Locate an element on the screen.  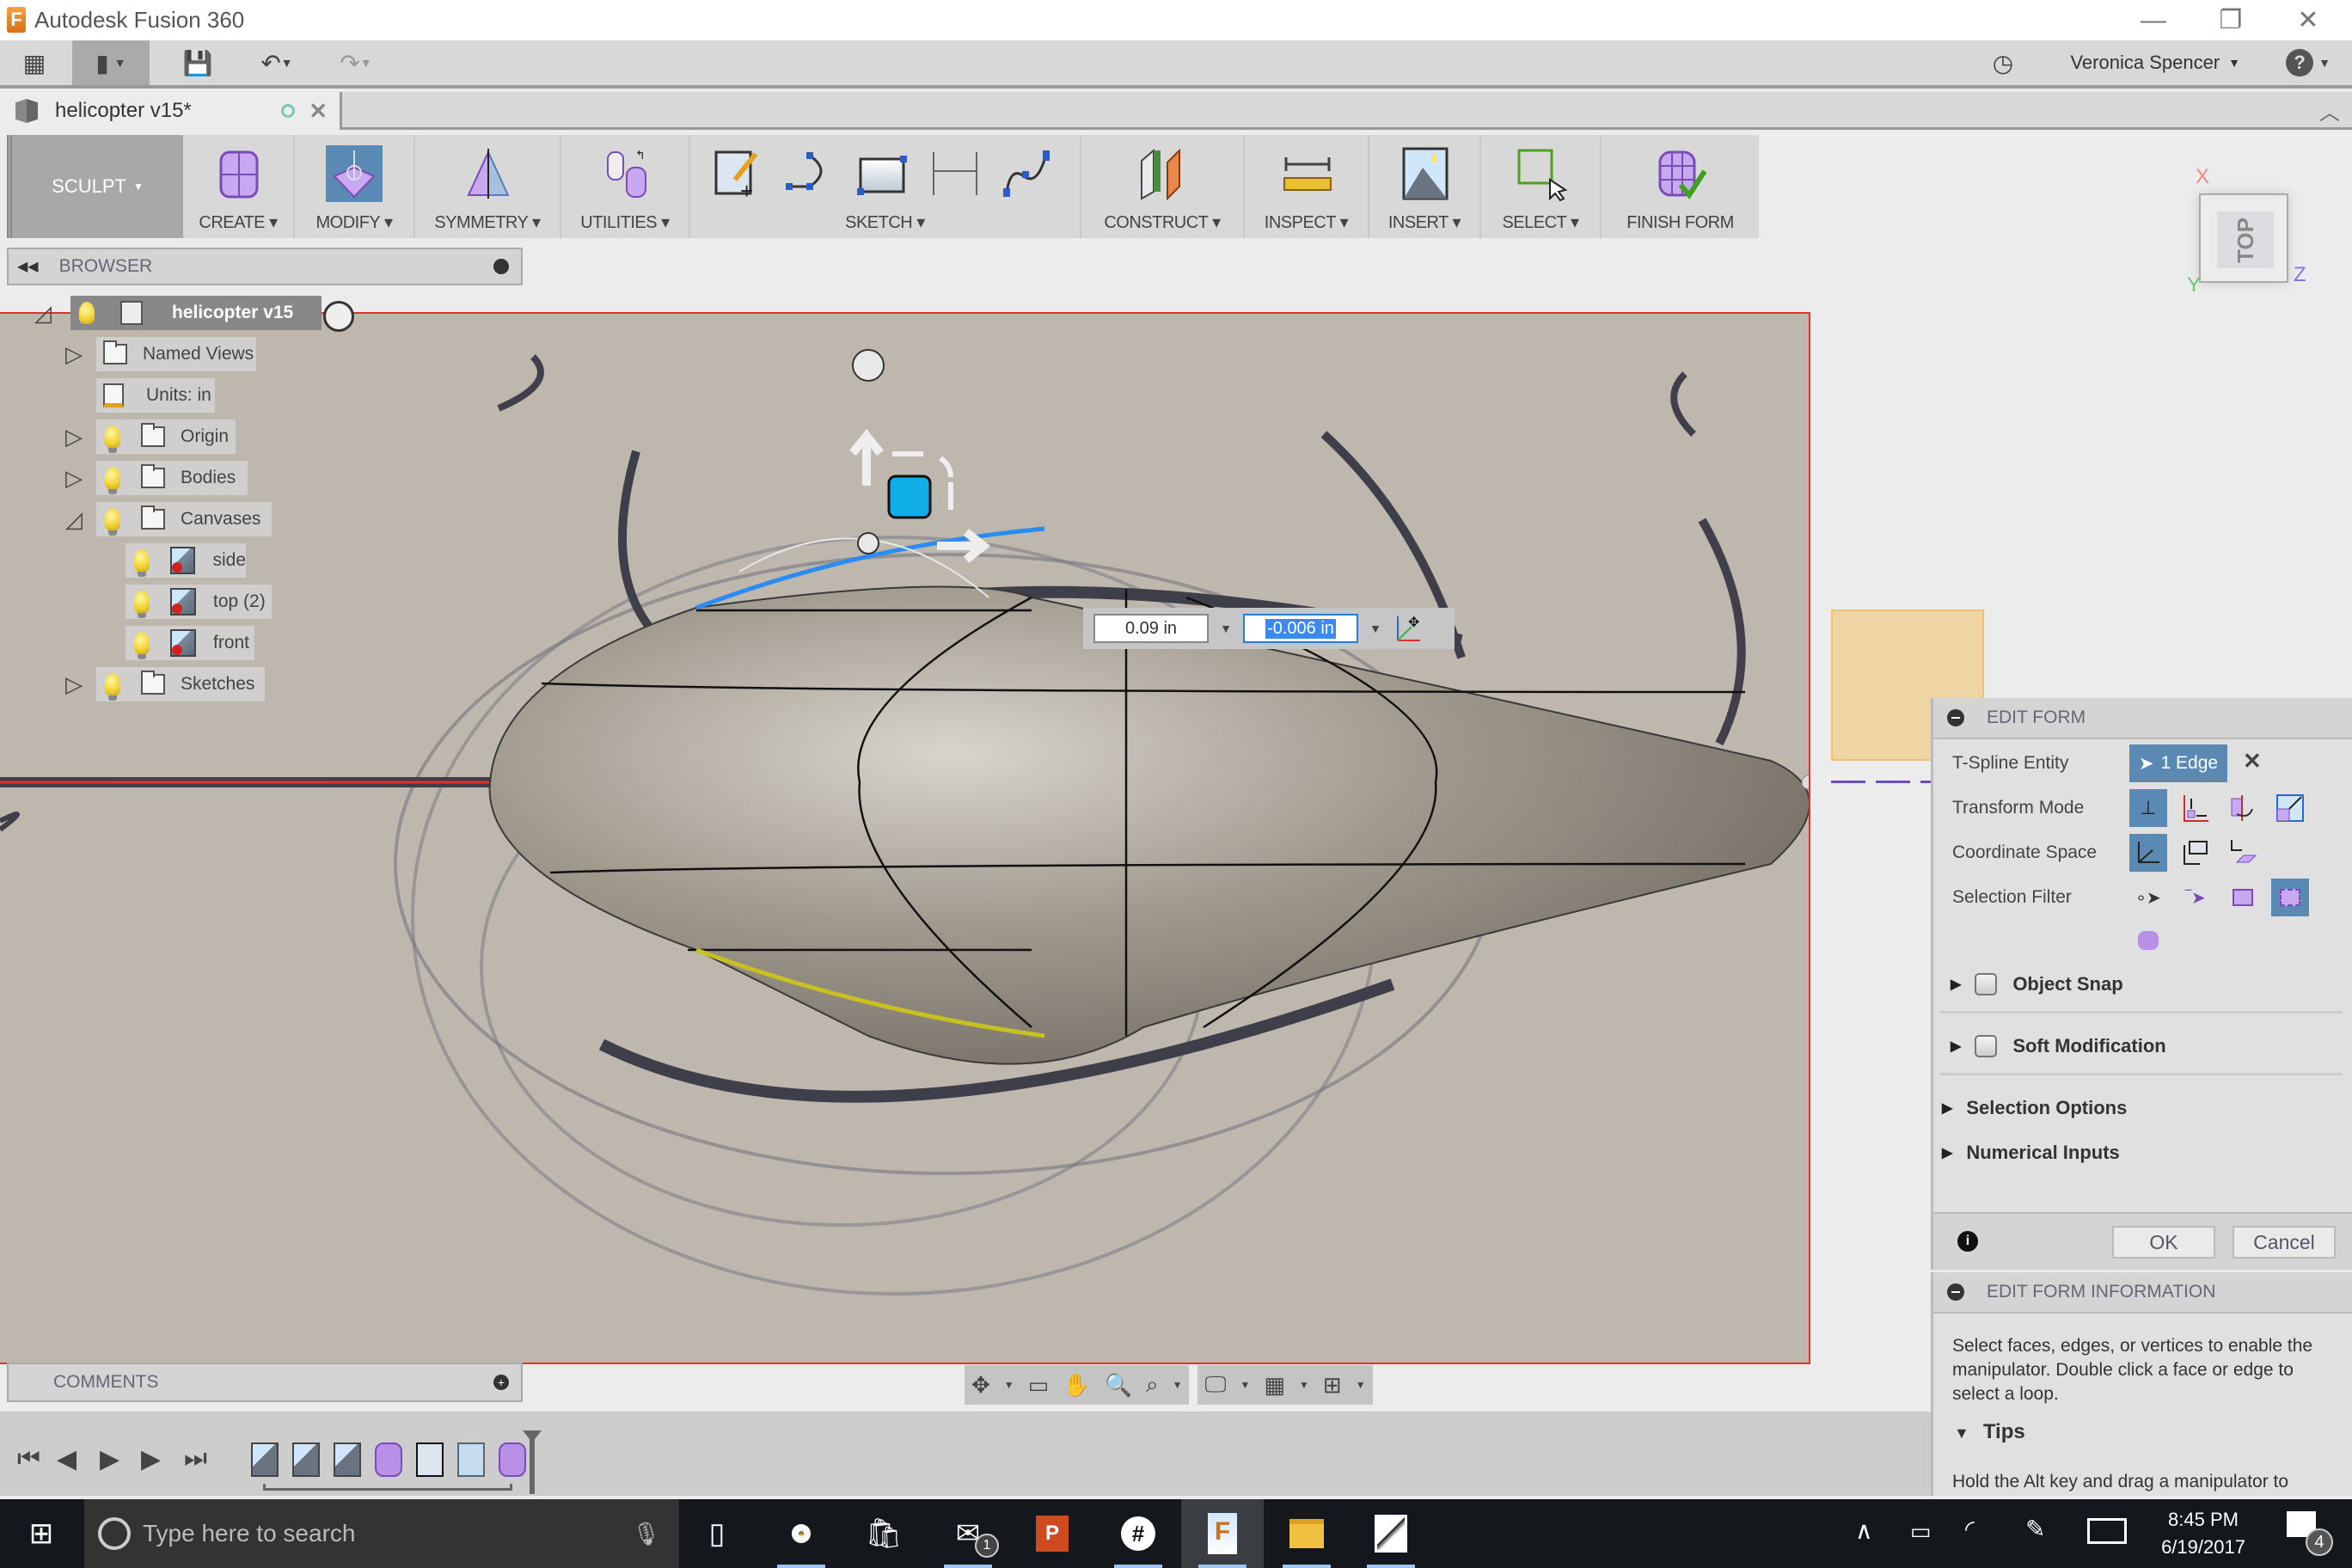
taskbar-mail: ✉ 1 is located at coordinates (968, 1533).